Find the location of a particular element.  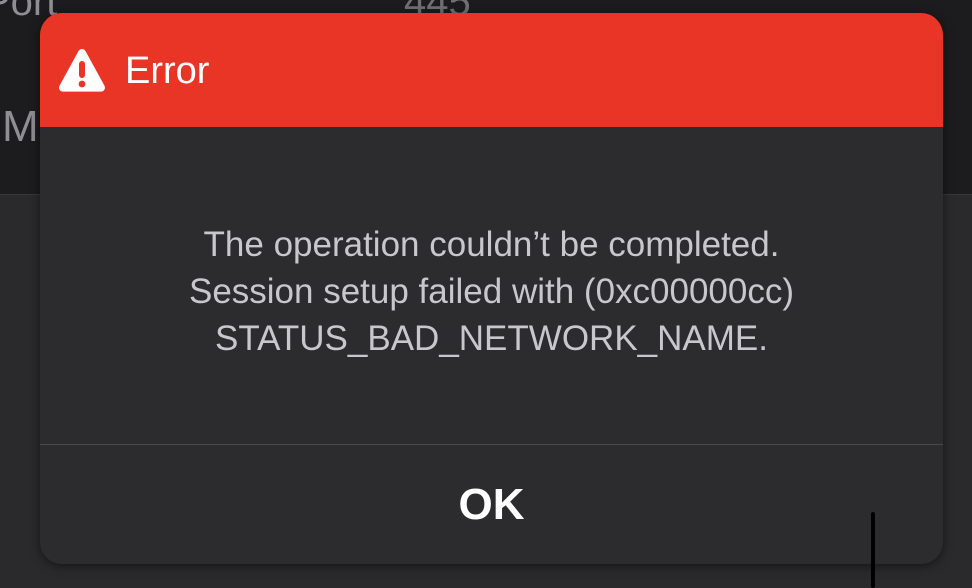

settings-row-2-label: M is located at coordinates (20, 126).